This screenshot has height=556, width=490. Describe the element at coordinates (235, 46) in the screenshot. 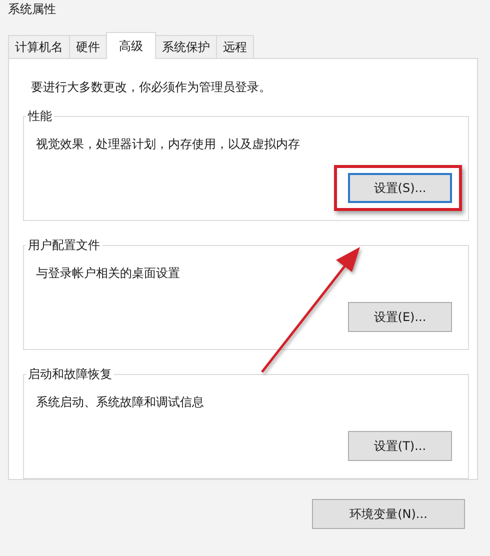

I see `tab: 远程` at that location.